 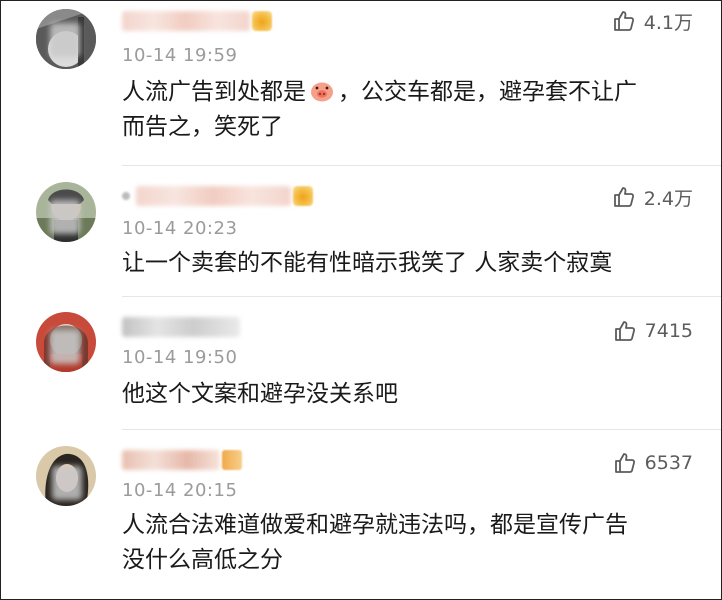 What do you see at coordinates (668, 22) in the screenshot?
I see `like-count: 4.1万` at bounding box center [668, 22].